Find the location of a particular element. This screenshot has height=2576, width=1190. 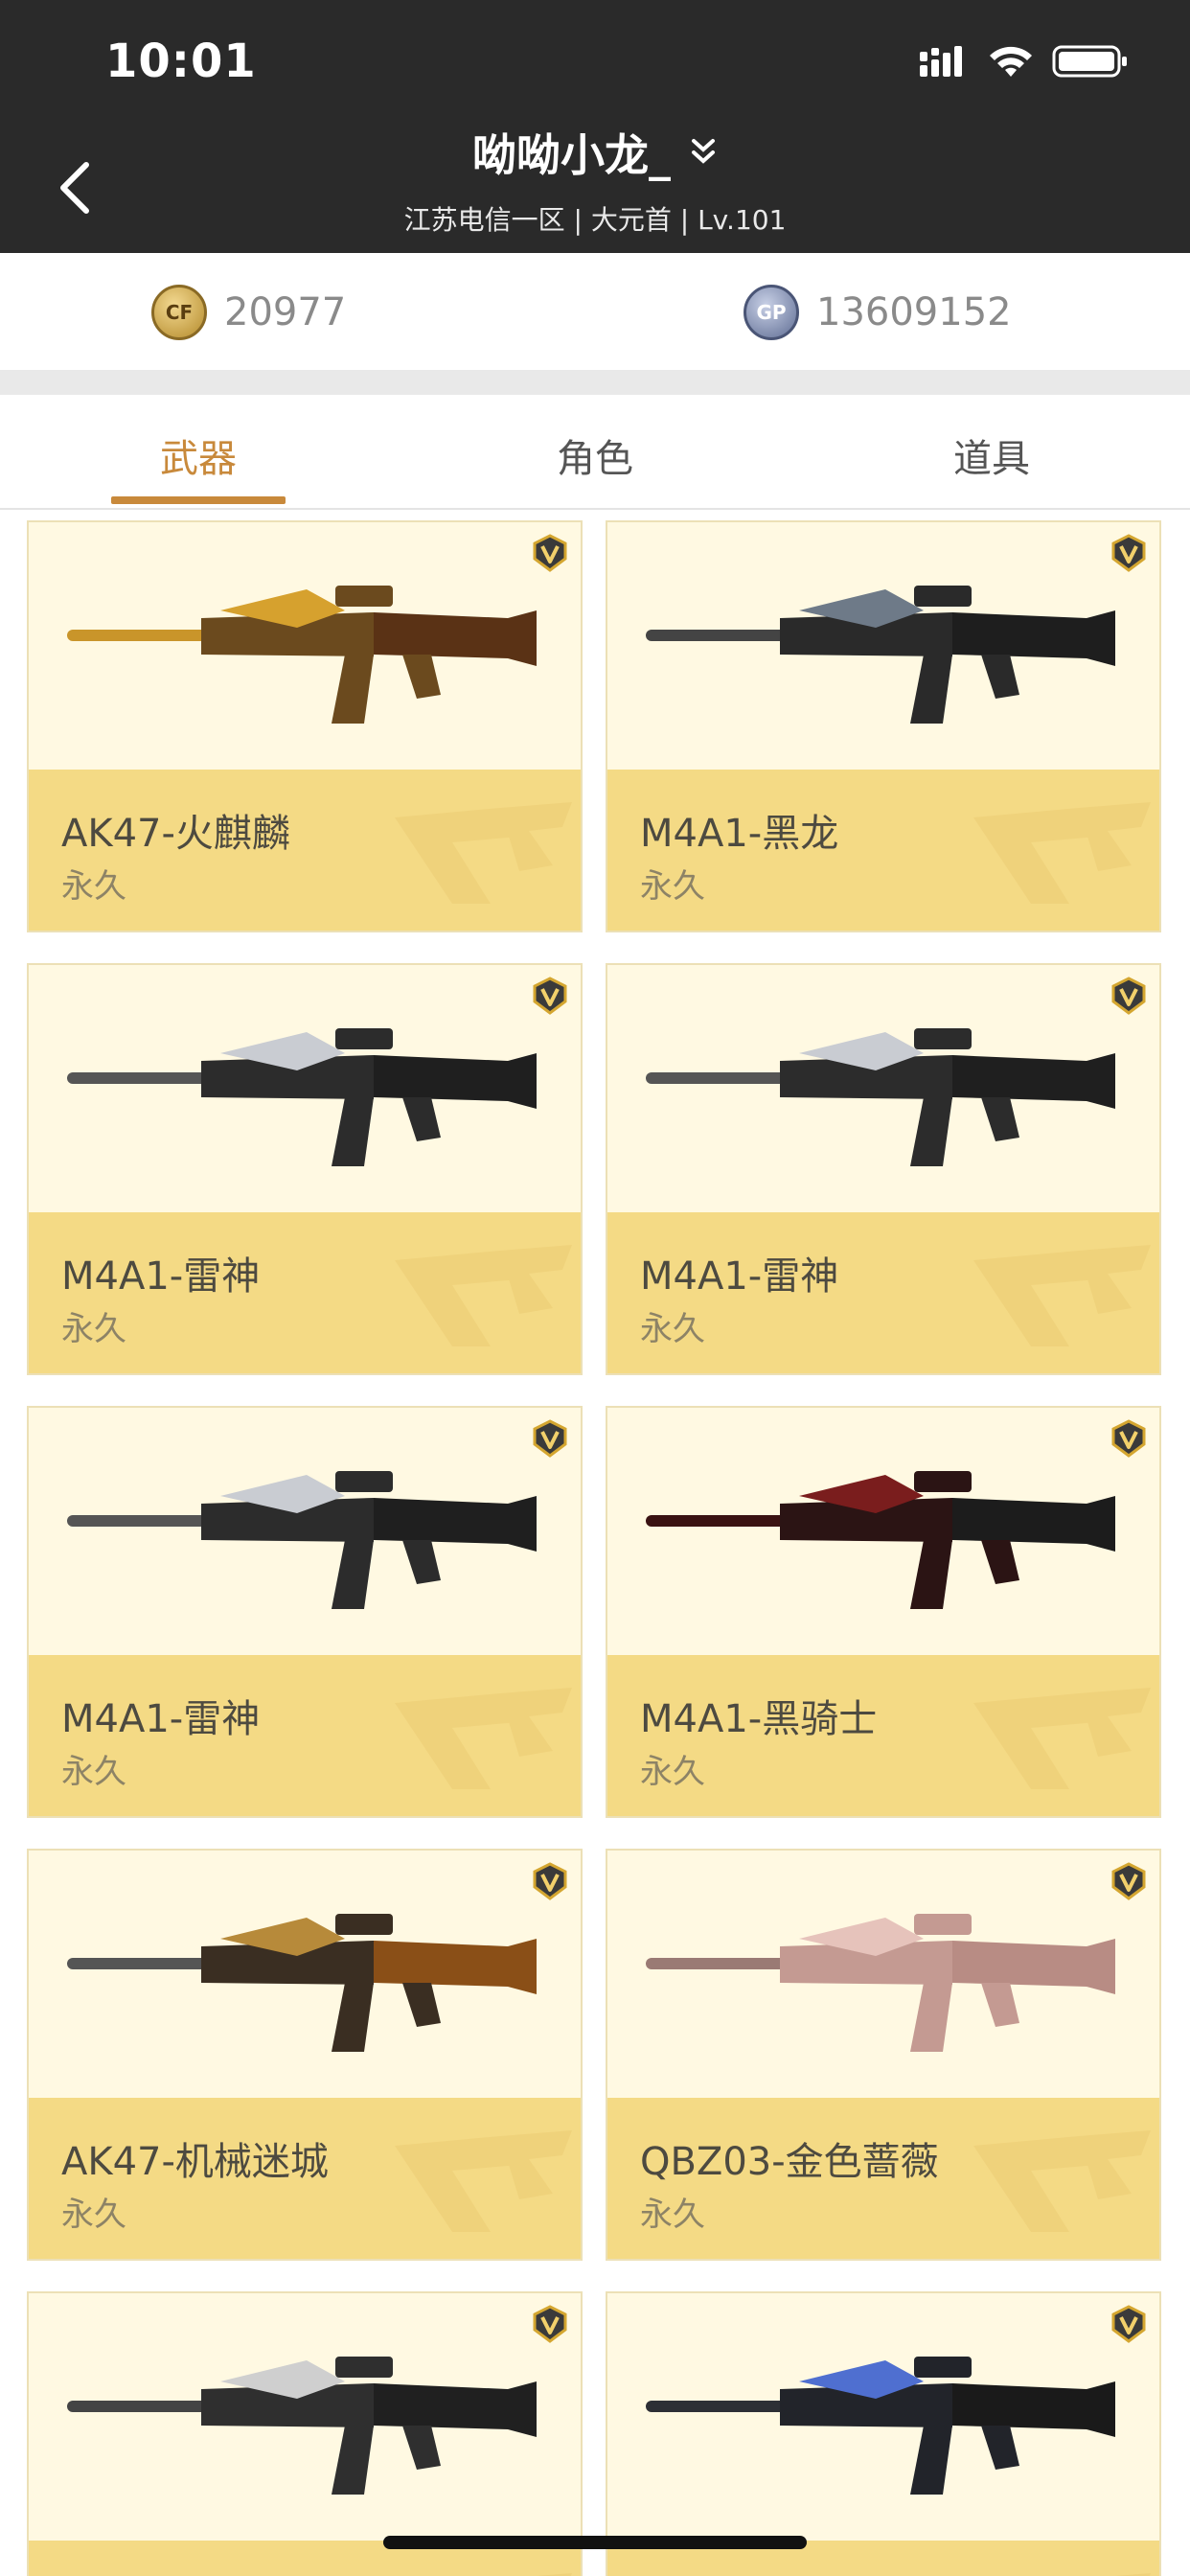

weapon-info: AK47-火麒麟永久 is located at coordinates (305, 851).